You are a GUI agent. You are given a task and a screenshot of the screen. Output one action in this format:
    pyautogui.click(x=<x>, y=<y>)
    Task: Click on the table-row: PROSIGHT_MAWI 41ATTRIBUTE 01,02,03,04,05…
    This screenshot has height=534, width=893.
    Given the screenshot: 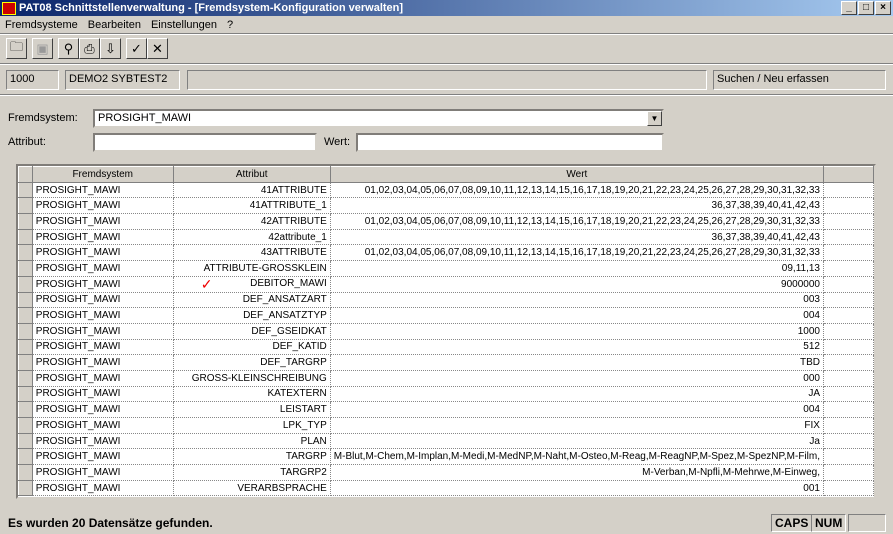 What is the action you would take?
    pyautogui.click(x=446, y=190)
    